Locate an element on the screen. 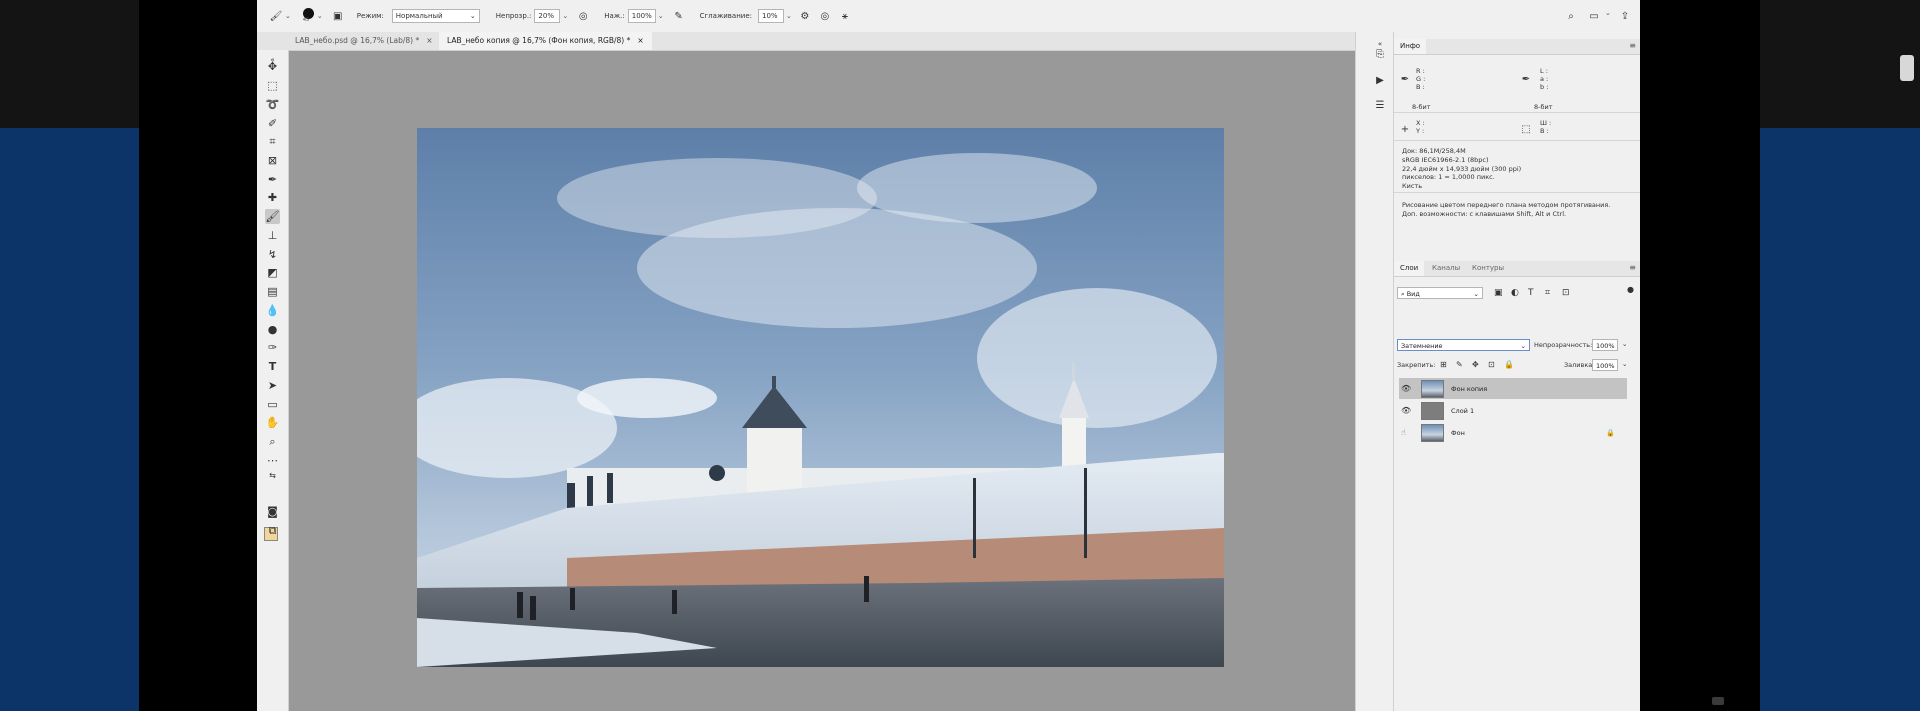 This screenshot has height=711, width=1920. brush-preset-picker: 45 is located at coordinates (308, 16).